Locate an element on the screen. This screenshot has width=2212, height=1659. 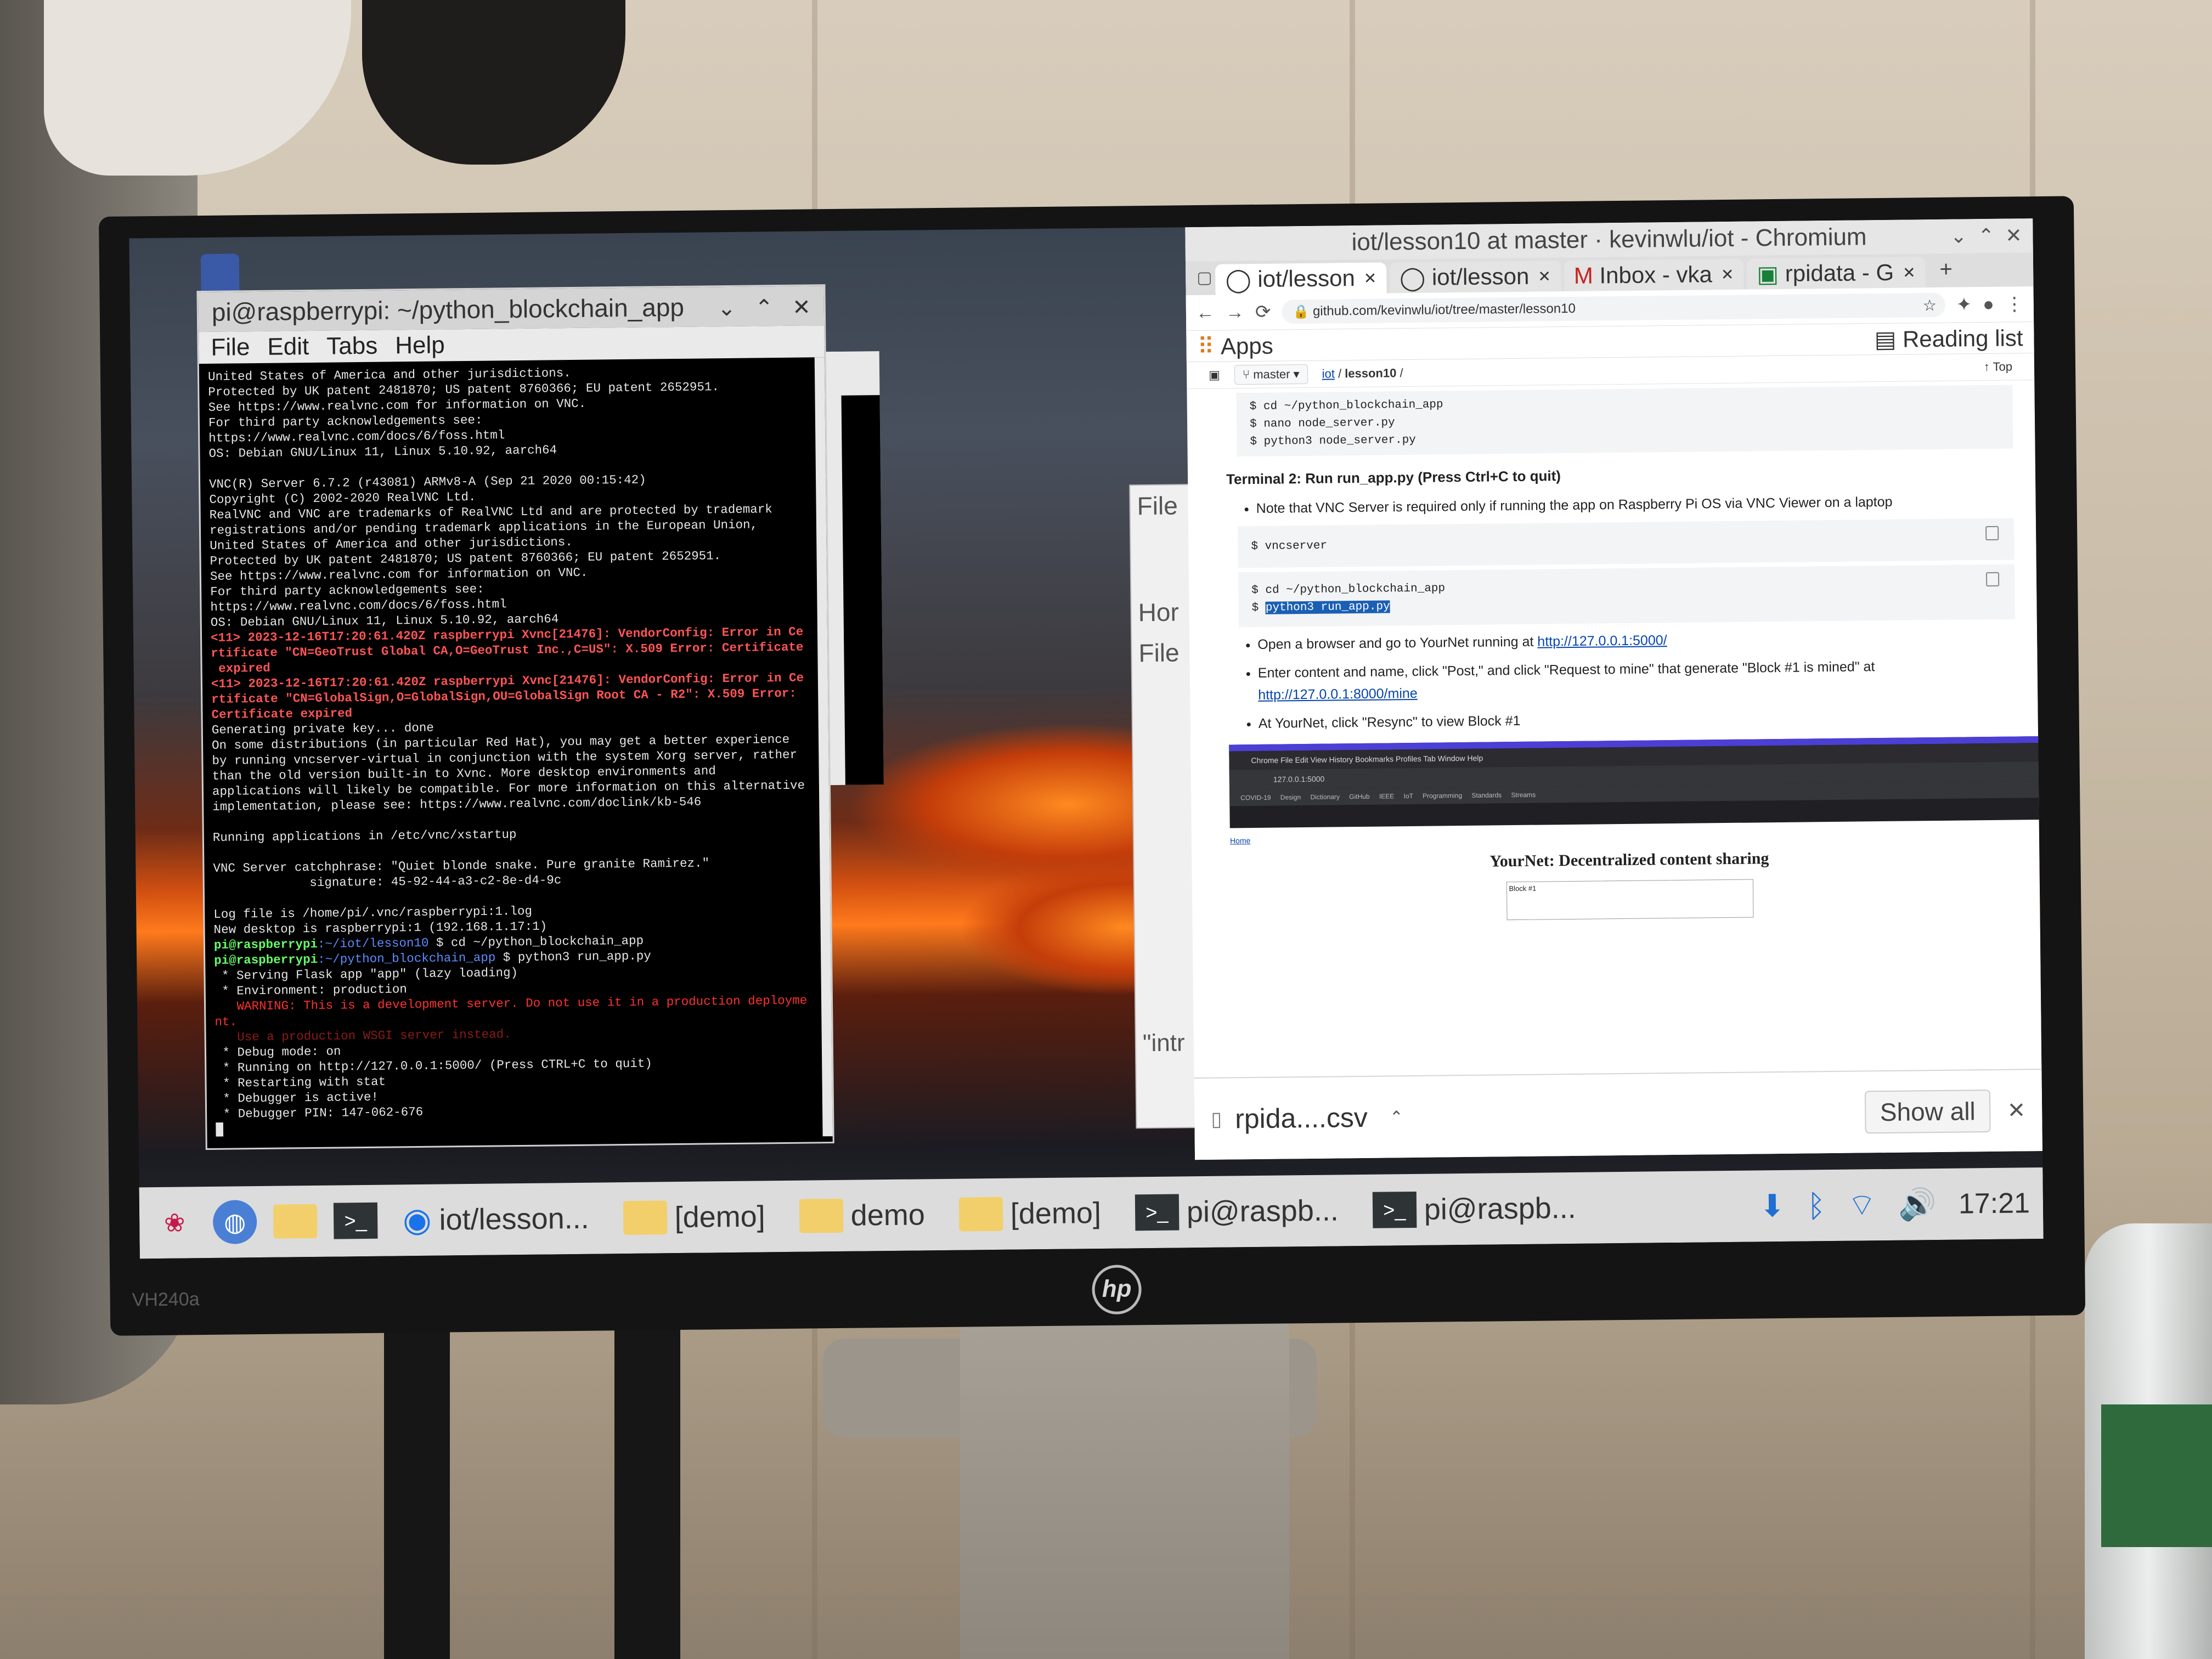
back-icon: ← is located at coordinates (1205, 313).